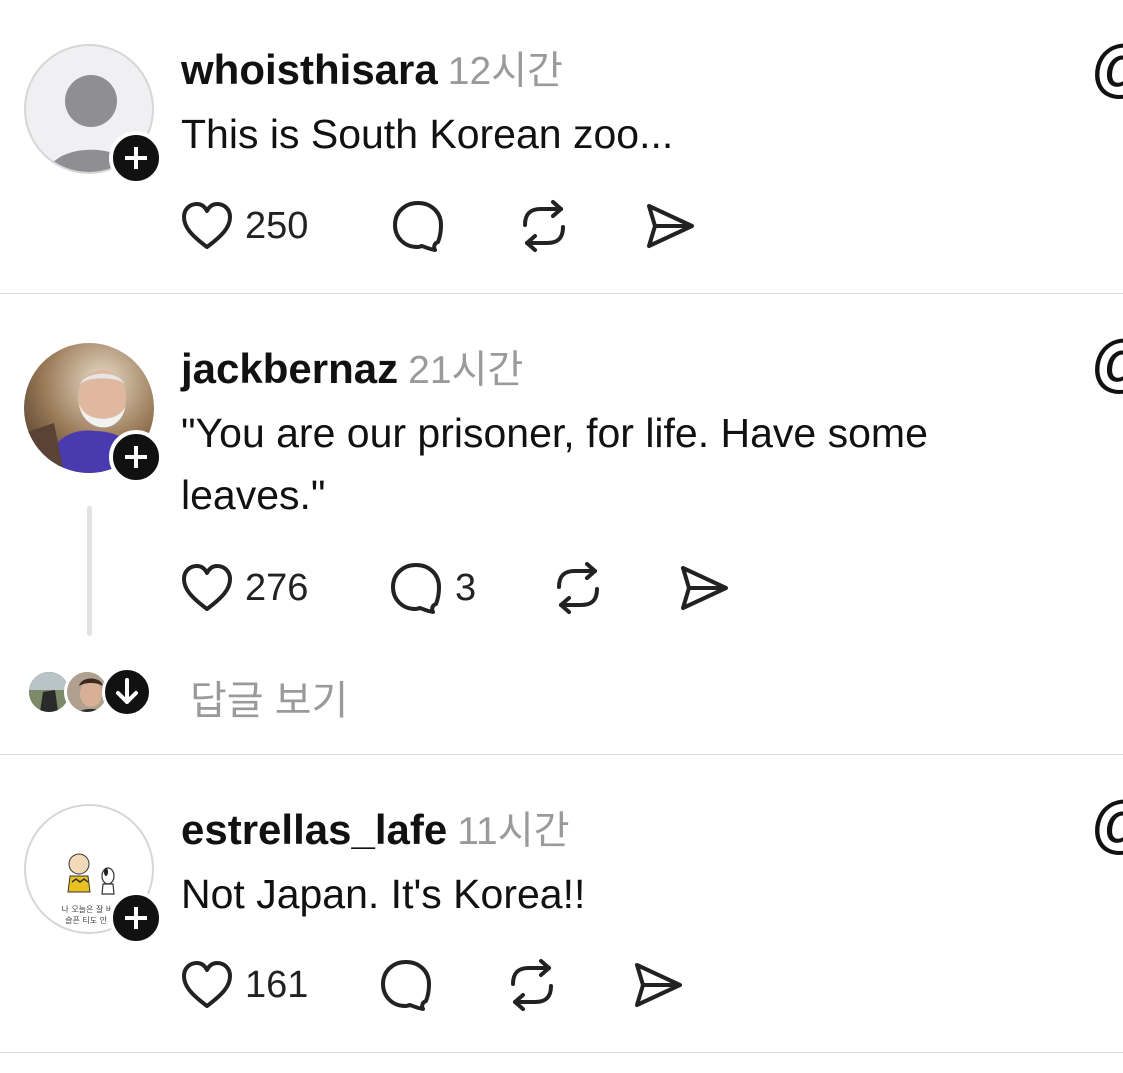 The image size is (1123, 1073). Describe the element at coordinates (277, 587) in the screenshot. I see `like-count: 276` at that location.